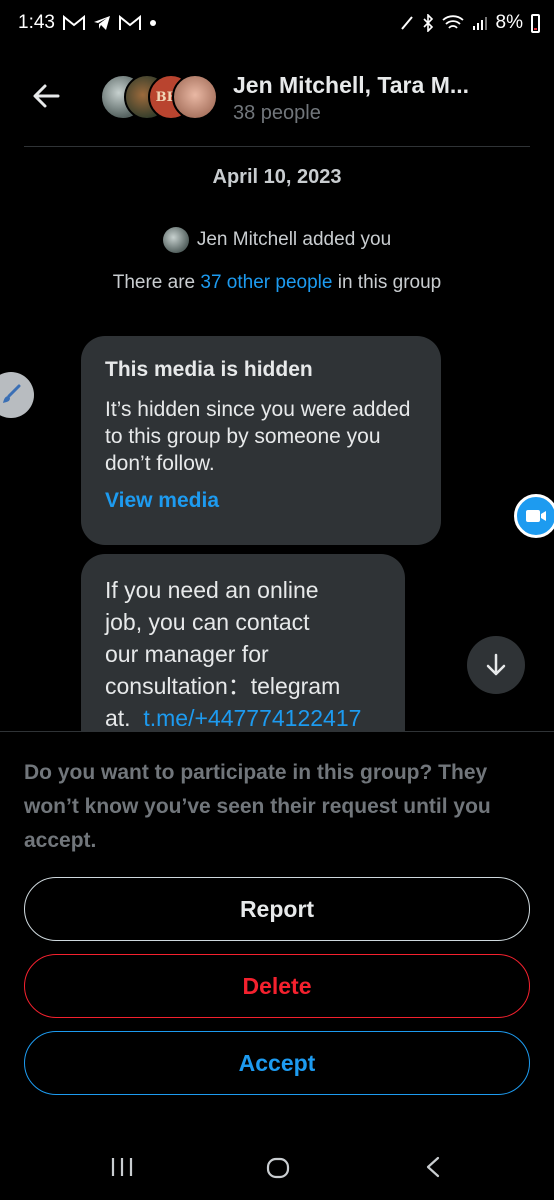 The width and height of the screenshot is (554, 1200). I want to click on scroll-down-button, so click(496, 665).